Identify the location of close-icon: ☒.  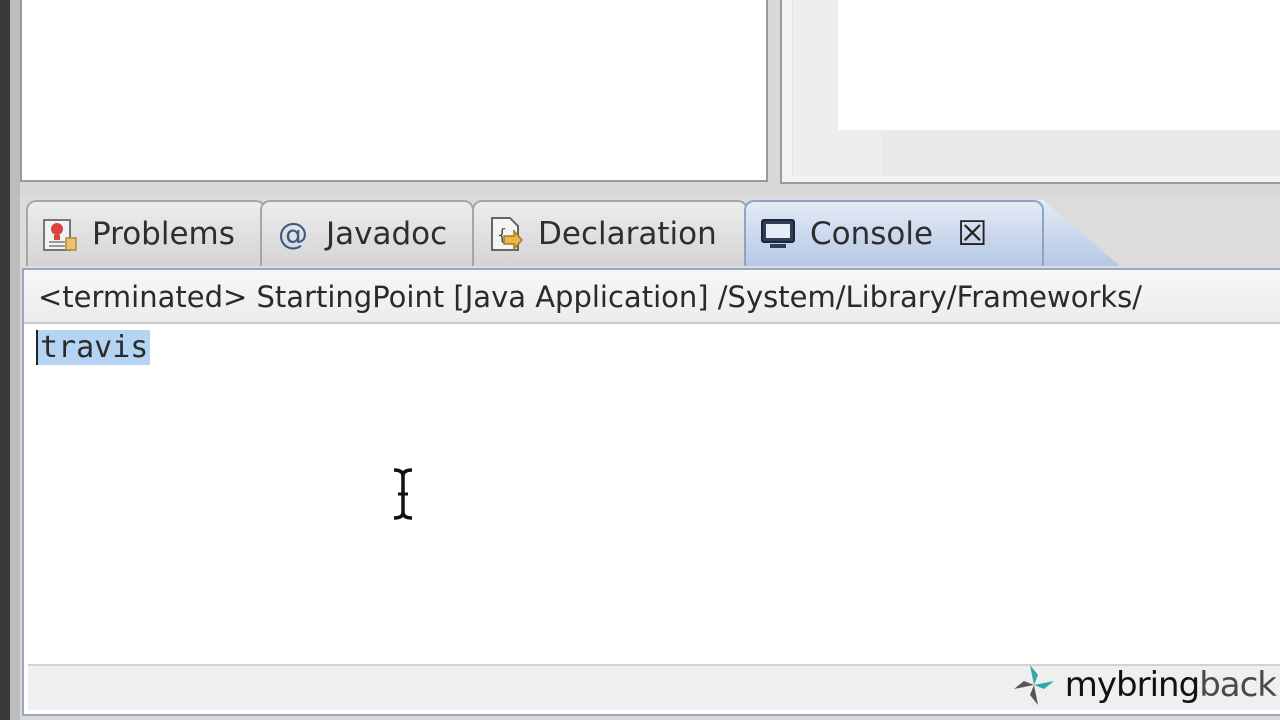
(972, 234).